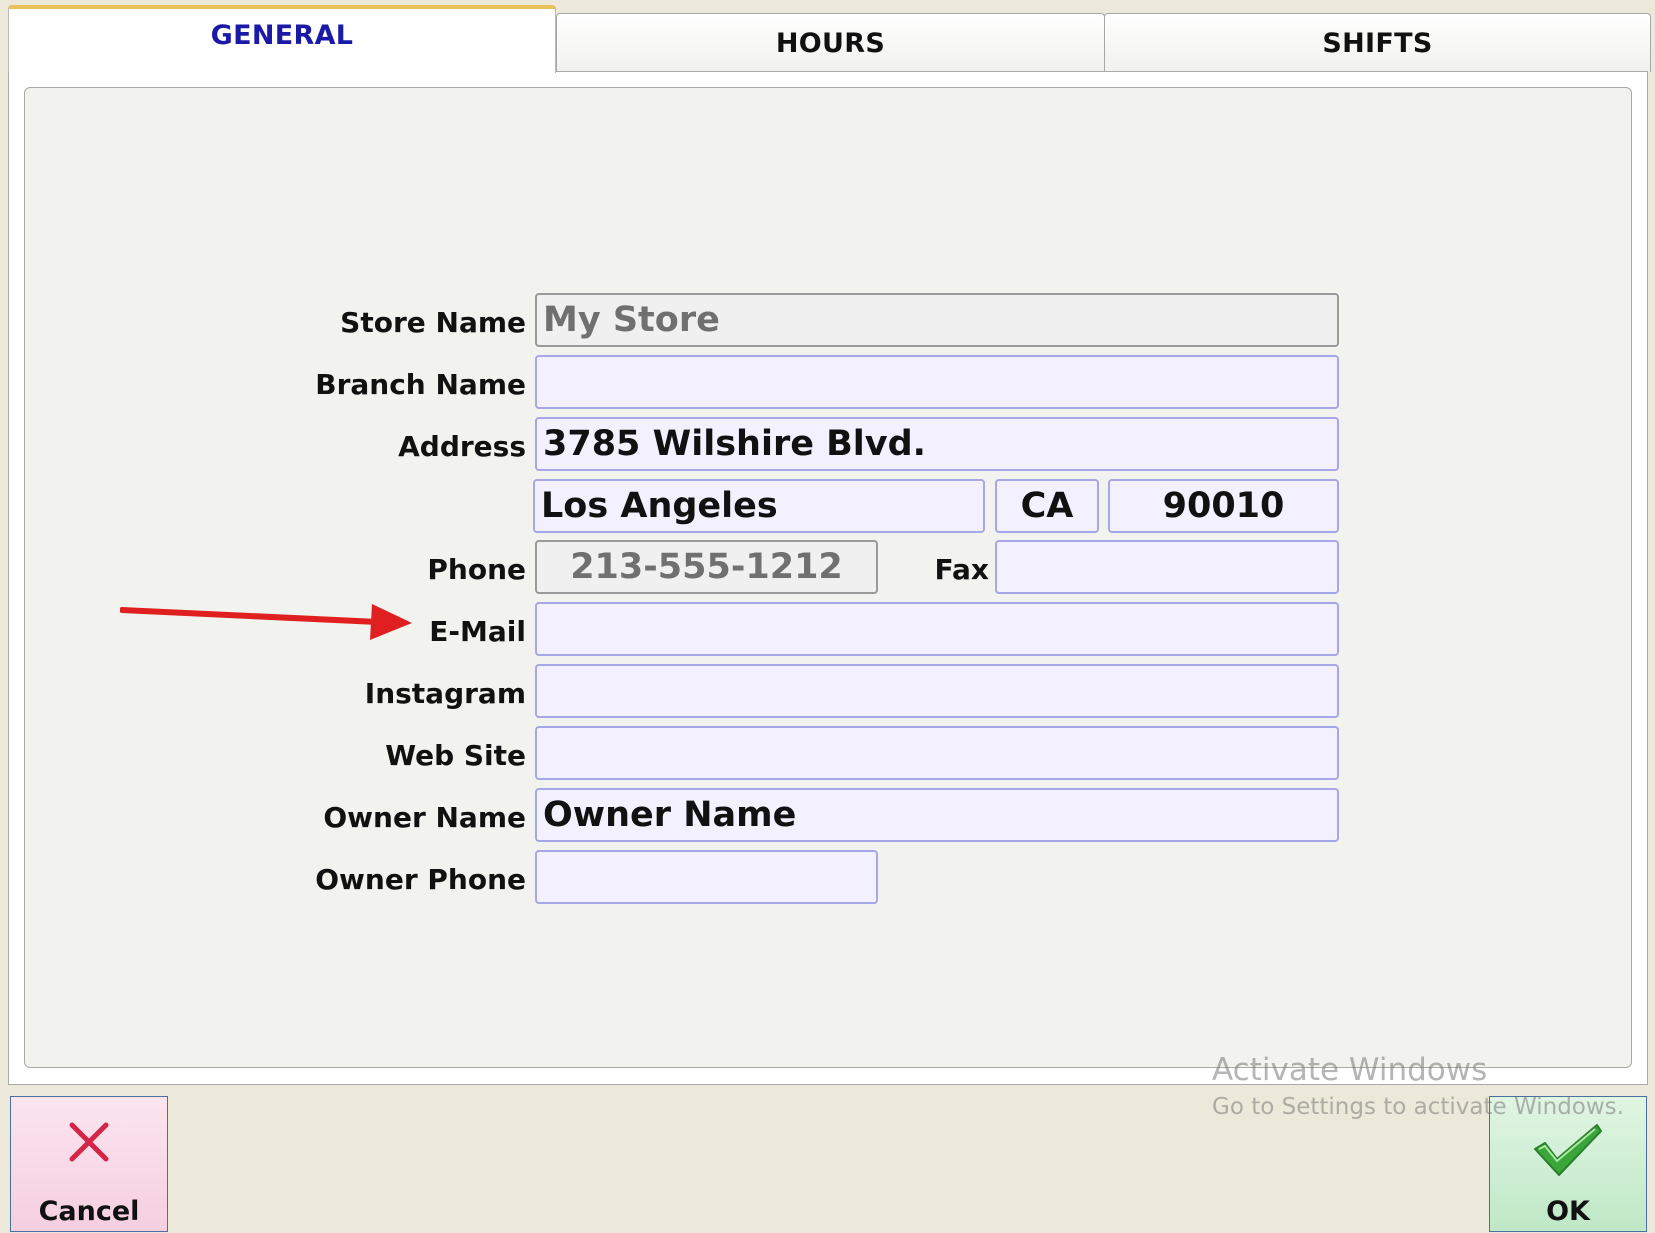  What do you see at coordinates (937, 320) in the screenshot?
I see `store-name-field: My Store` at bounding box center [937, 320].